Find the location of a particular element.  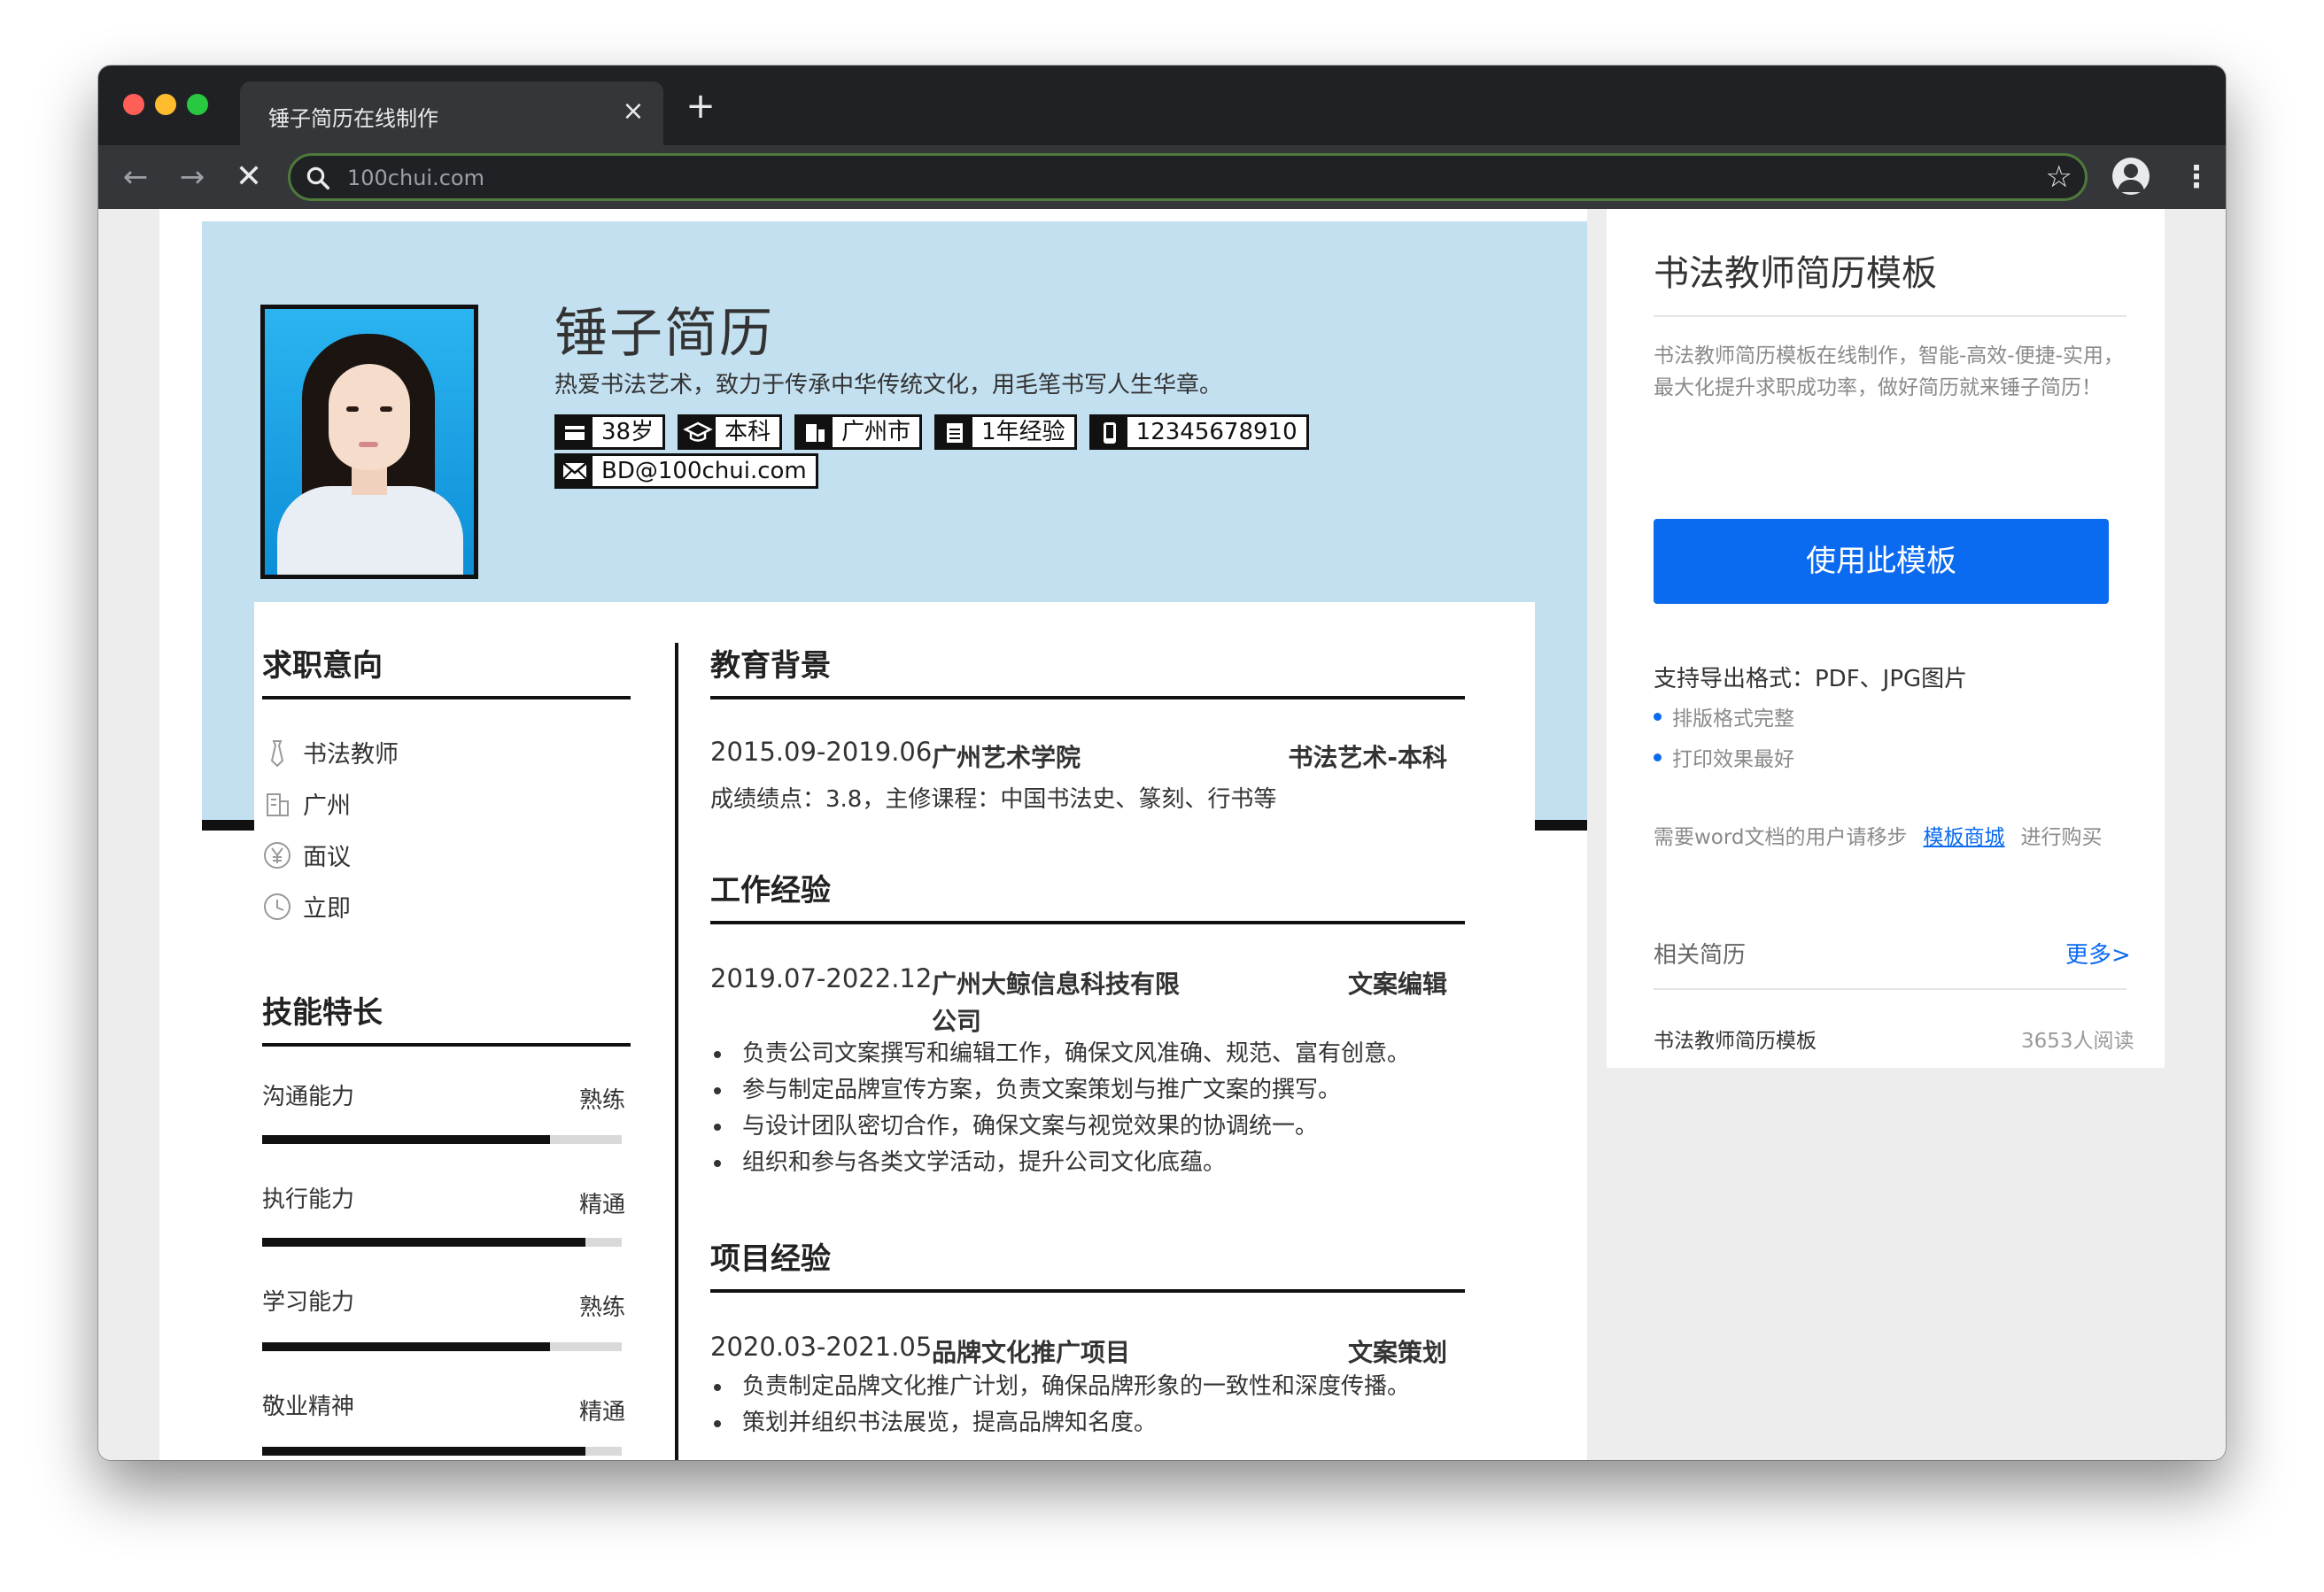

intent-availability: 立即 is located at coordinates (306, 906).